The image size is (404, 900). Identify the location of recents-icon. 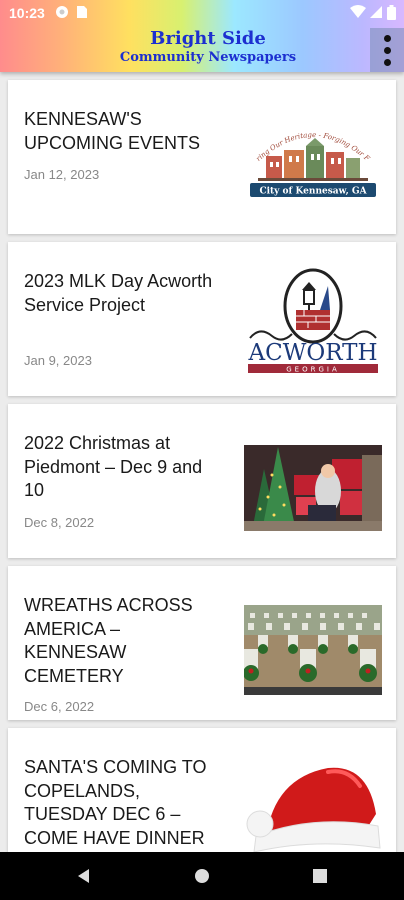
(320, 876).